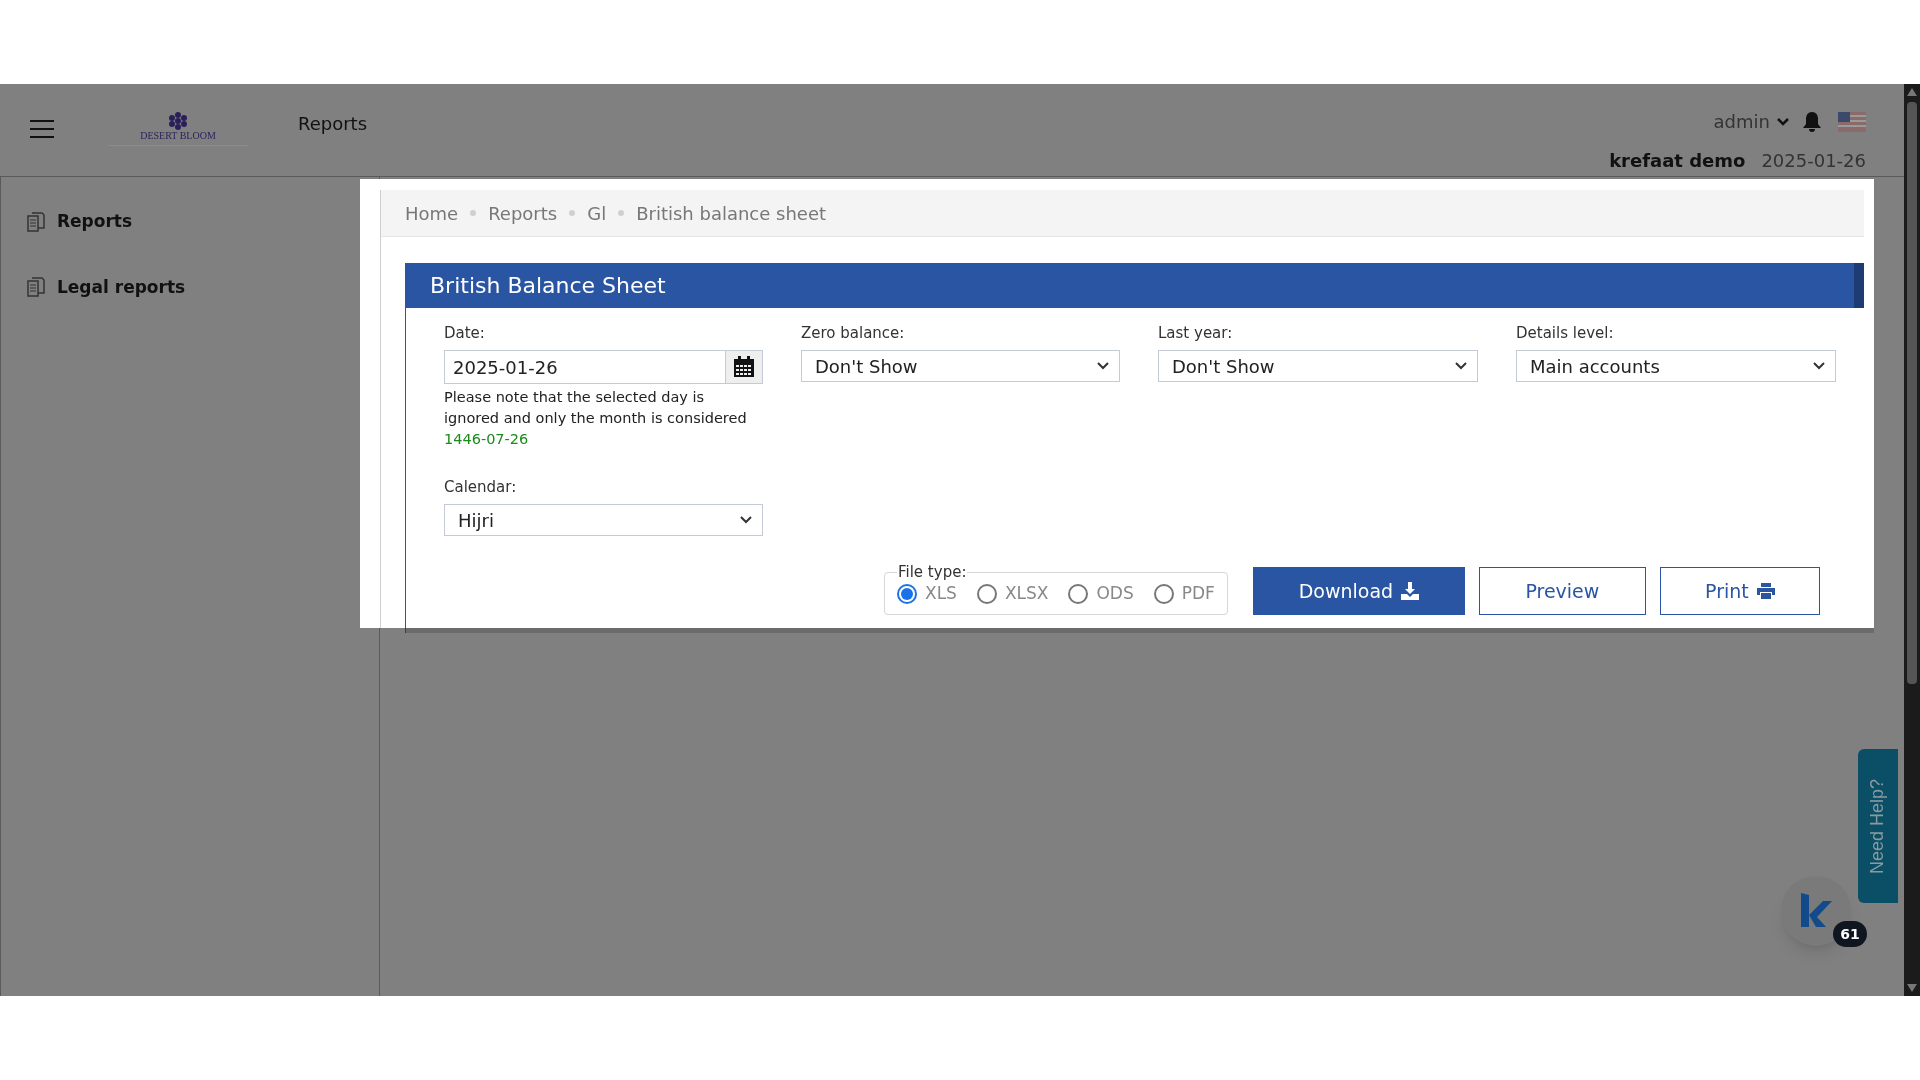 This screenshot has width=1920, height=1080. Describe the element at coordinates (1184, 594) in the screenshot. I see `radio-option: PDF` at that location.